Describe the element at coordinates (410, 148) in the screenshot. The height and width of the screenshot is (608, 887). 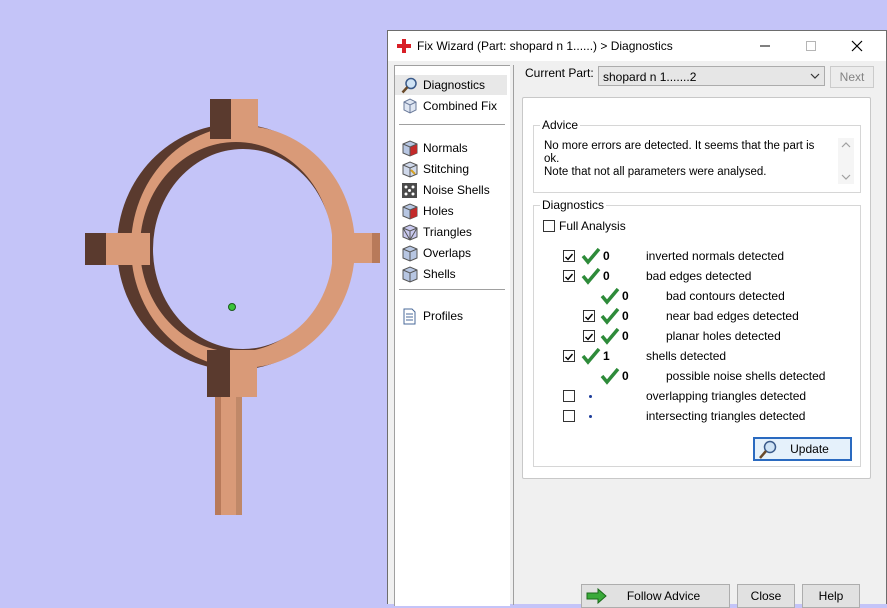
I see `normals-cube-icon` at that location.